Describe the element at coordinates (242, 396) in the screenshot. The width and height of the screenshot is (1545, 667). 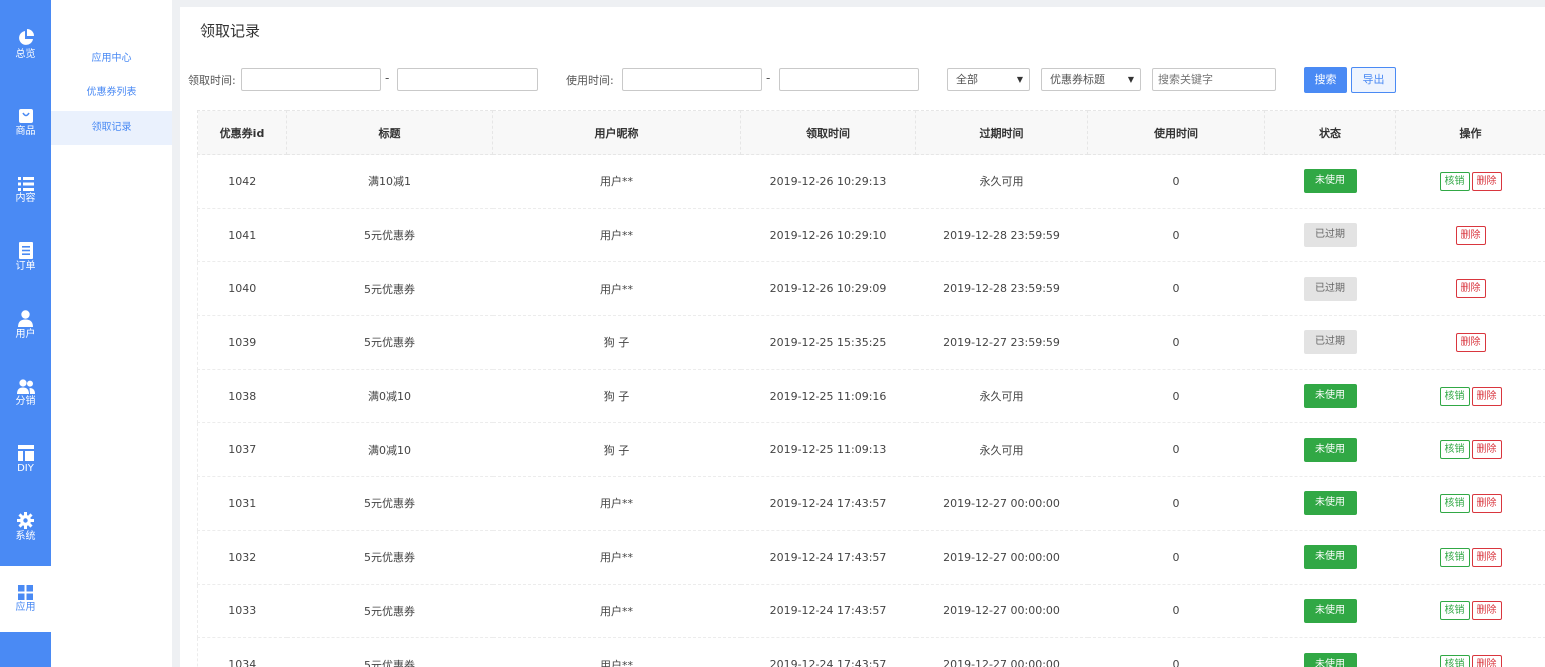
I see `cell-coupon-id: 1038` at that location.